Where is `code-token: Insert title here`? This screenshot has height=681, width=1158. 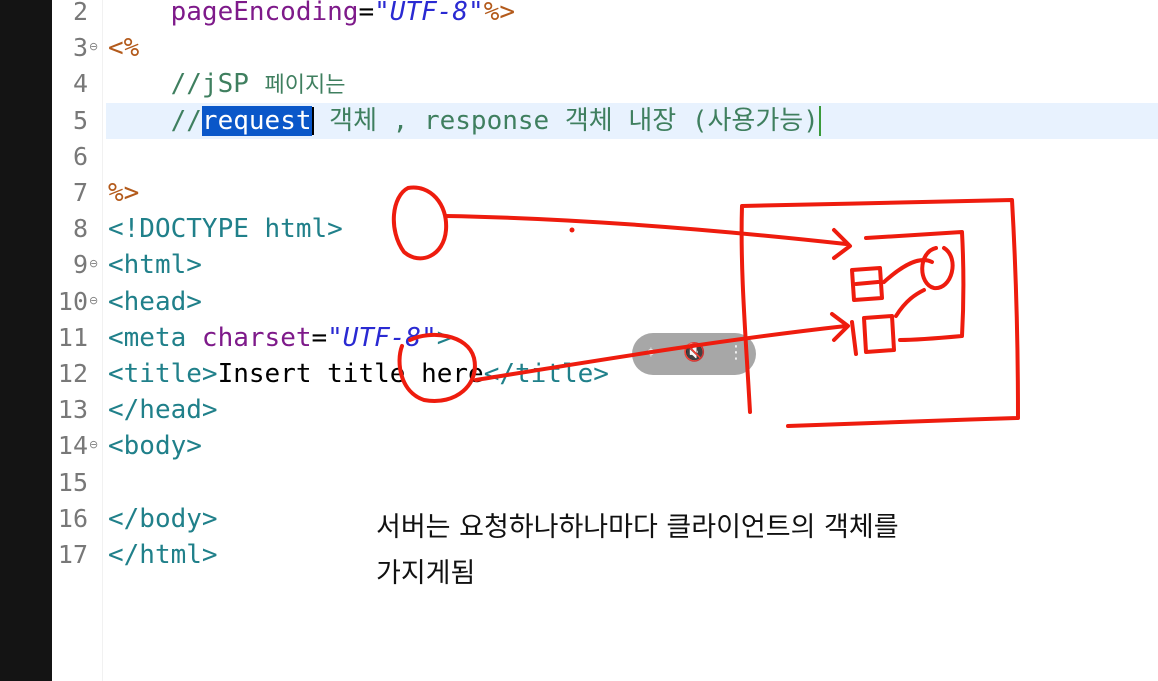 code-token: Insert title here is located at coordinates (350, 374).